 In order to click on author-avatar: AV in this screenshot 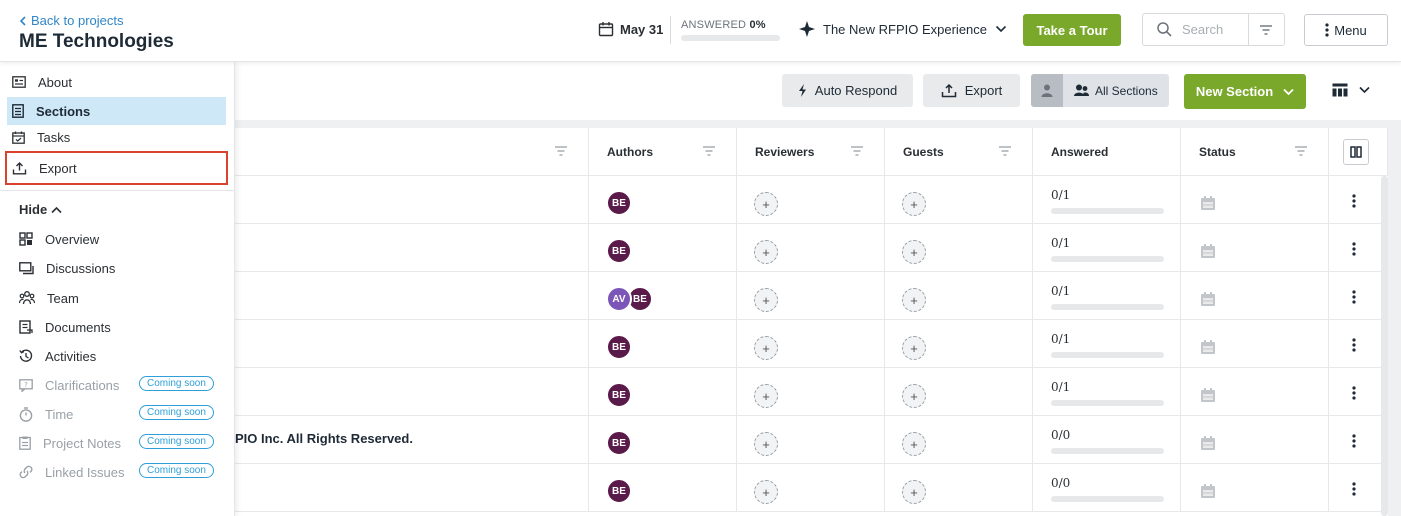, I will do `click(619, 299)`.